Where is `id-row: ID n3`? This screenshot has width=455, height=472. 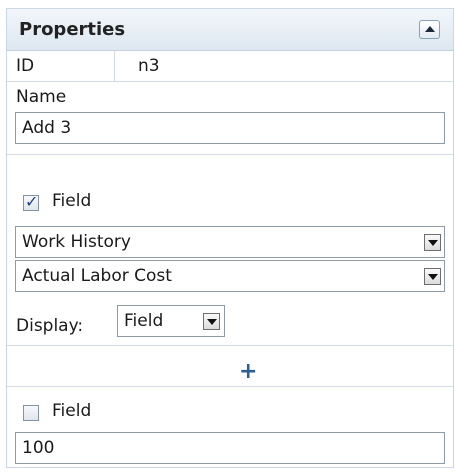
id-row: ID n3 is located at coordinates (230, 66).